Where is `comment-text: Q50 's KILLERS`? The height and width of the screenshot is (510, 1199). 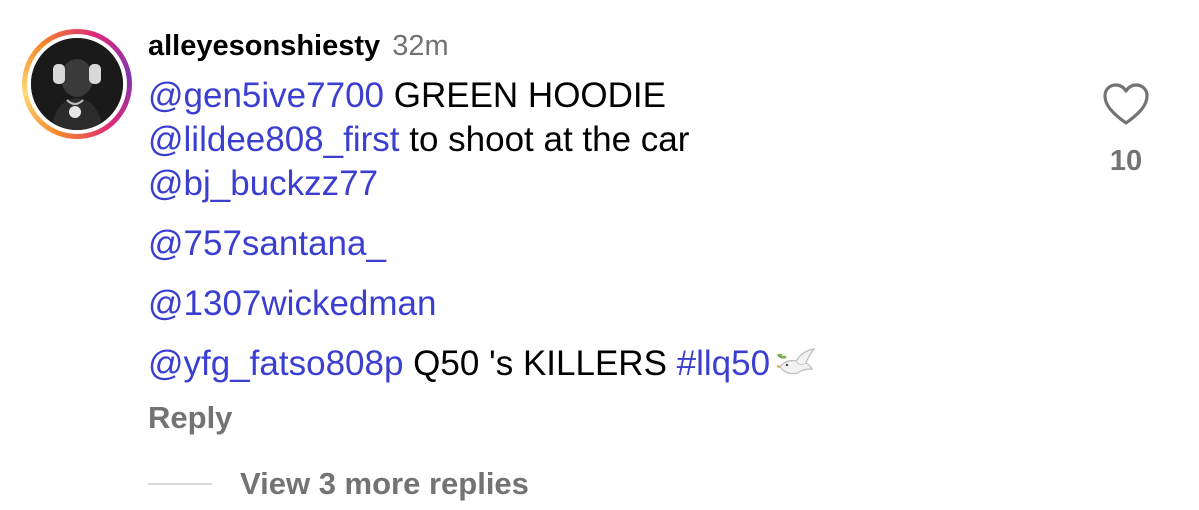
comment-text: Q50 's KILLERS is located at coordinates (540, 363).